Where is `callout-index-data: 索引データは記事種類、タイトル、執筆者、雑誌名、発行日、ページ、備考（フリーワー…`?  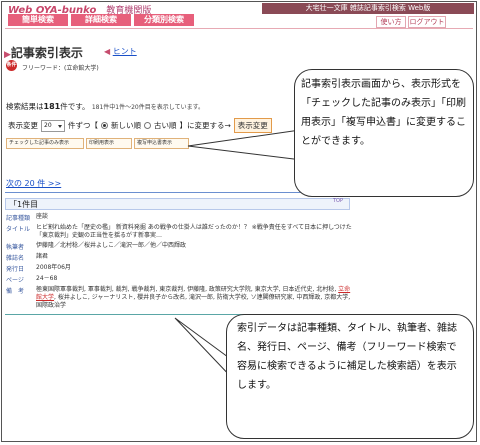 callout-index-data: 索引データは記事種類、タイトル、執筆者、雑誌名、発行日、ページ、備考（フリーワー… is located at coordinates (350, 376).